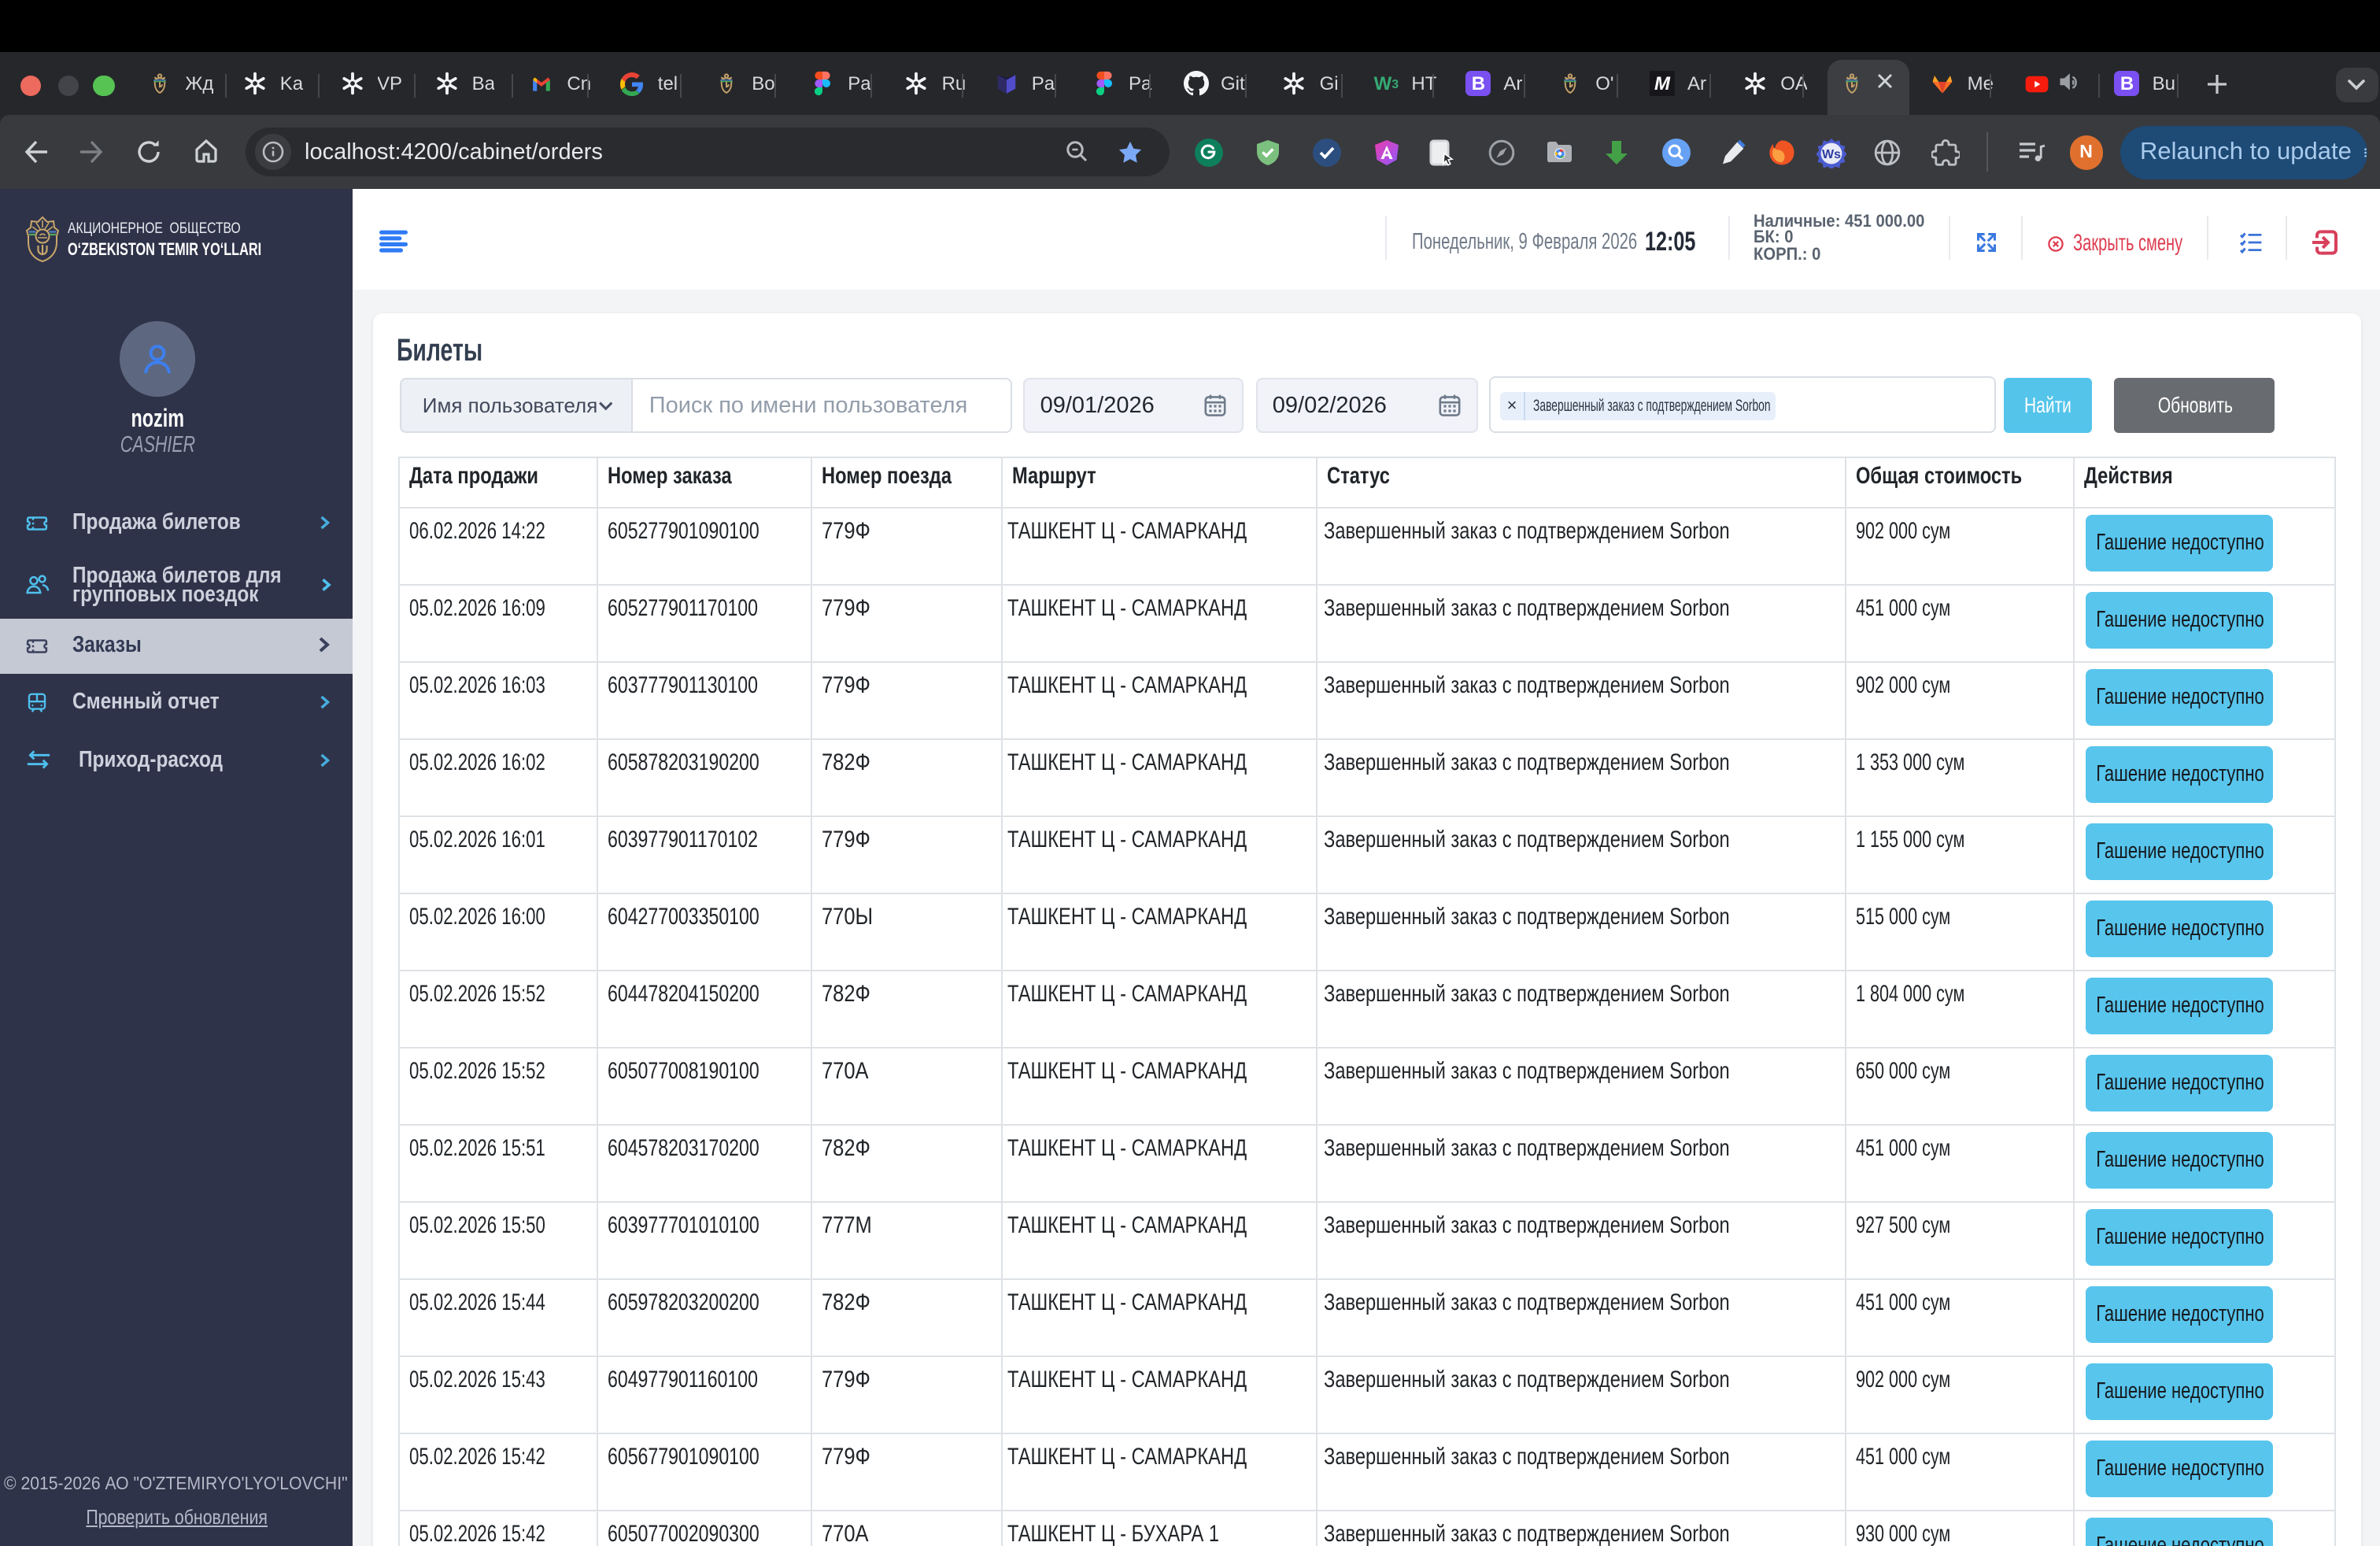 The width and height of the screenshot is (2380, 1546). Describe the element at coordinates (1830, 154) in the screenshot. I see `svg-text: Ws` at that location.